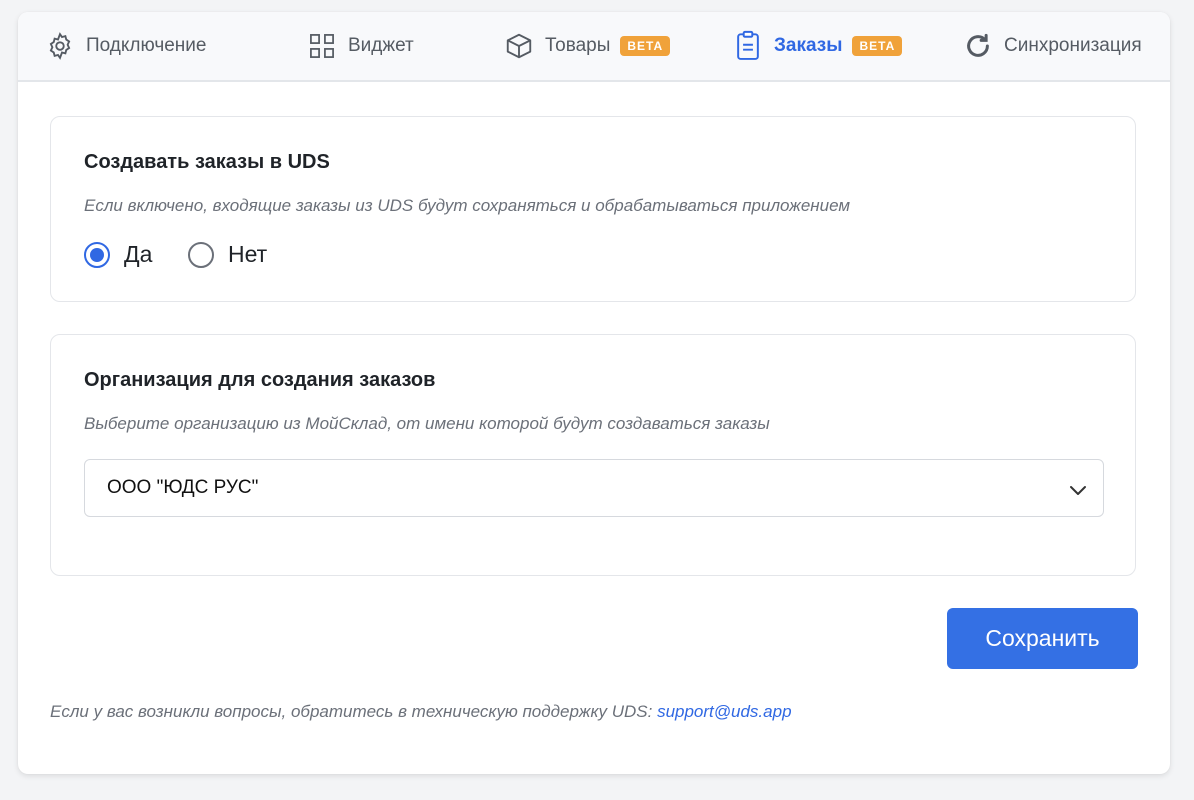 Image resolution: width=1194 pixels, height=800 pixels. Describe the element at coordinates (724, 711) in the screenshot. I see `support-email-link: support@uds.app` at that location.